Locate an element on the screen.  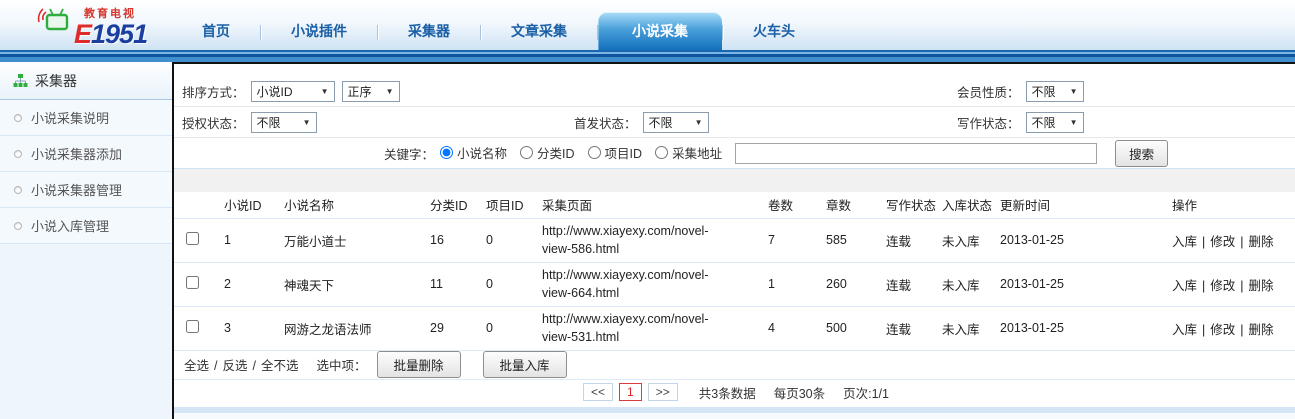
sidebar-item-1: 小说采集说明 is located at coordinates (86, 118).